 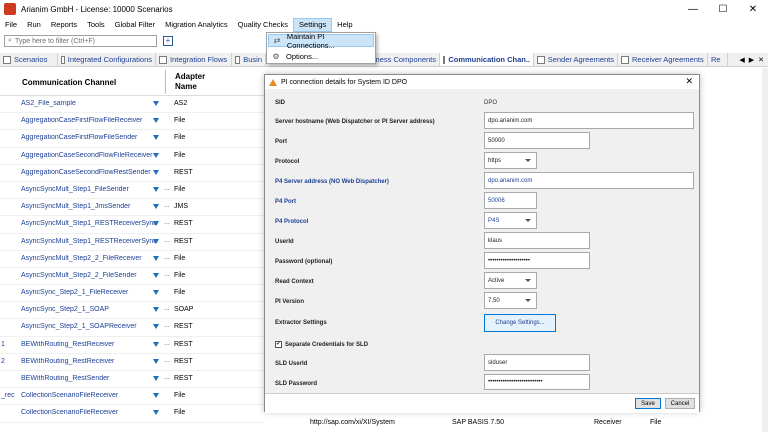 I want to click on menu-settings: Settings, so click(x=313, y=25).